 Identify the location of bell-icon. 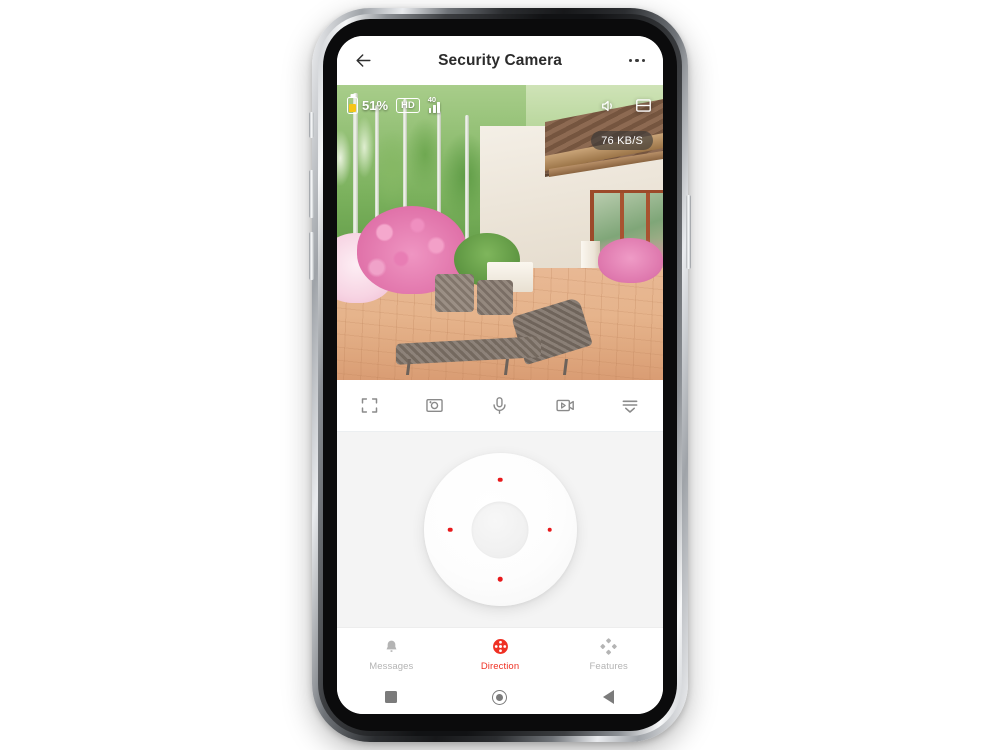
(391, 647).